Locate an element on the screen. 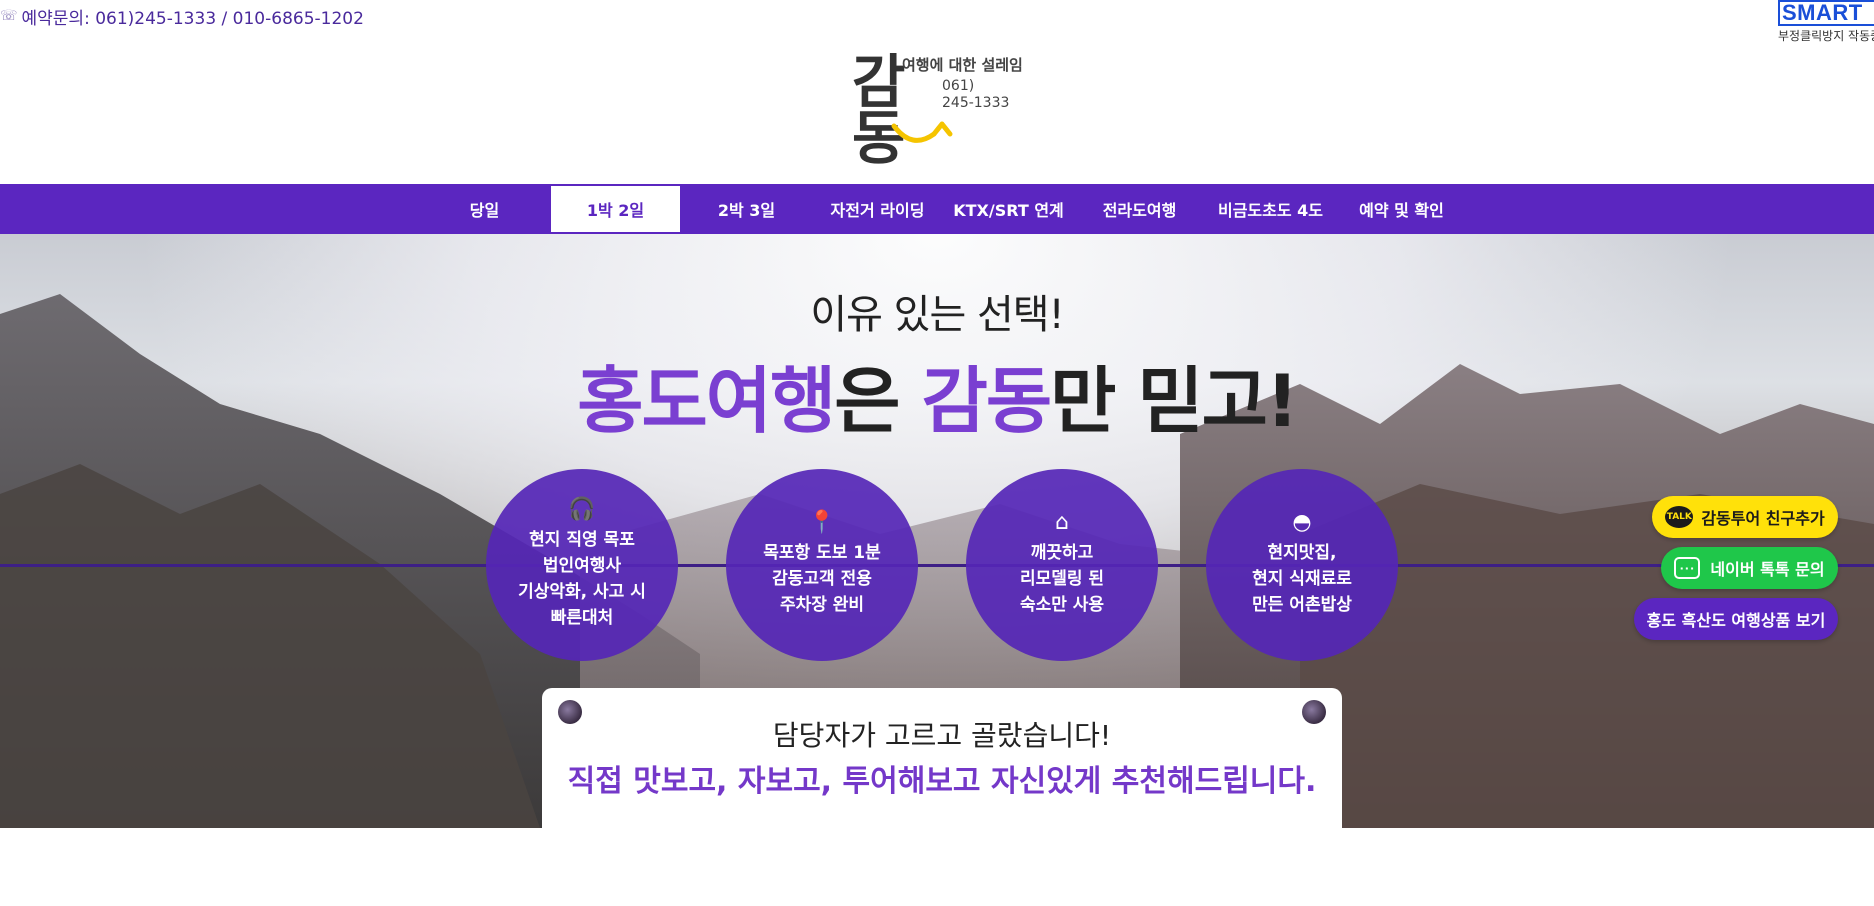 The image size is (1874, 906). hero-heading-hongdo: 홍도여행 is located at coordinates (706, 401).